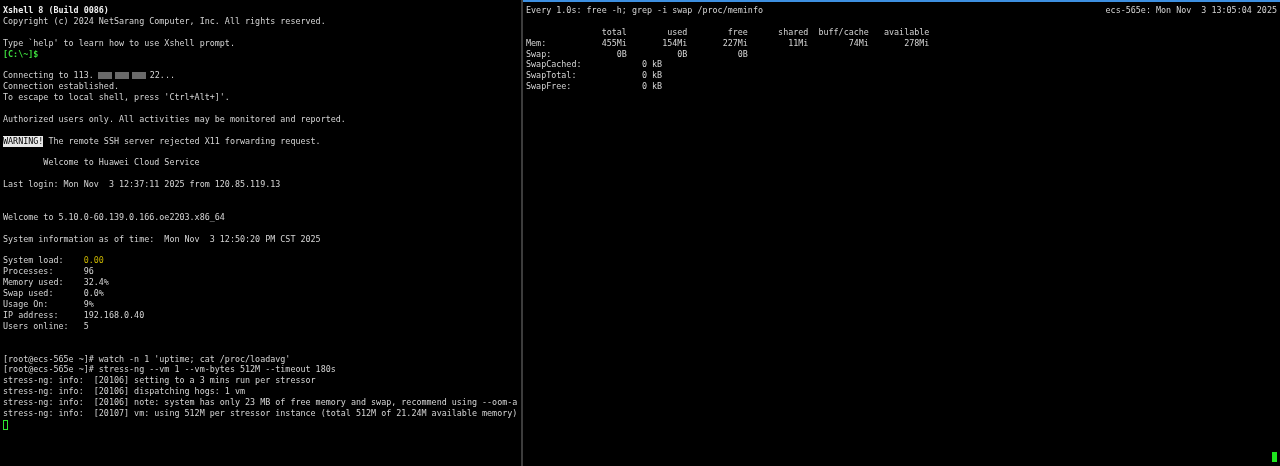 This screenshot has width=1280, height=466. Describe the element at coordinates (260, 402) in the screenshot. I see `terminal-text: stress-ng: info: [20106] note: system has only 23 MB of free memory and swap, recommend using --oom-a` at that location.